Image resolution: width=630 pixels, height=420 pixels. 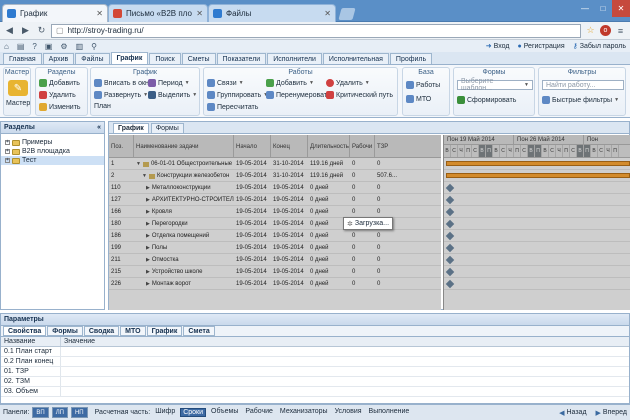 What do you see at coordinates (49, 46) in the screenshot?
I see `save-icon: ▣` at bounding box center [49, 46].